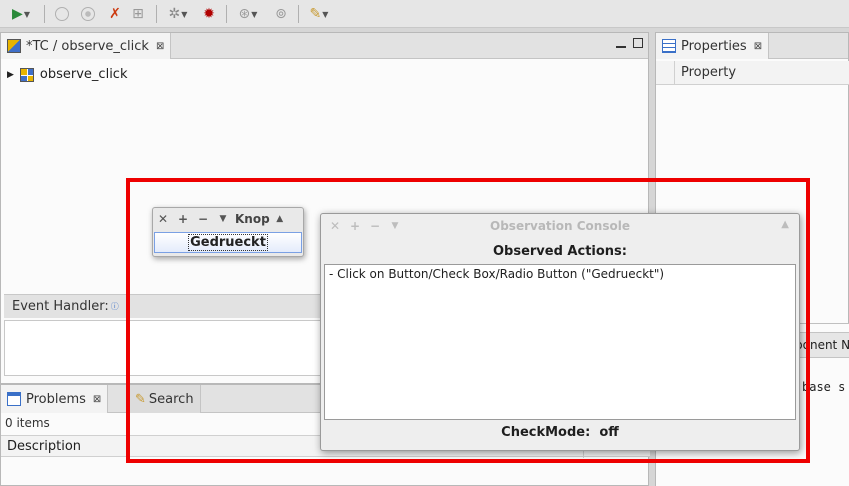  I want to click on target-icon: ⊛, so click(244, 14).